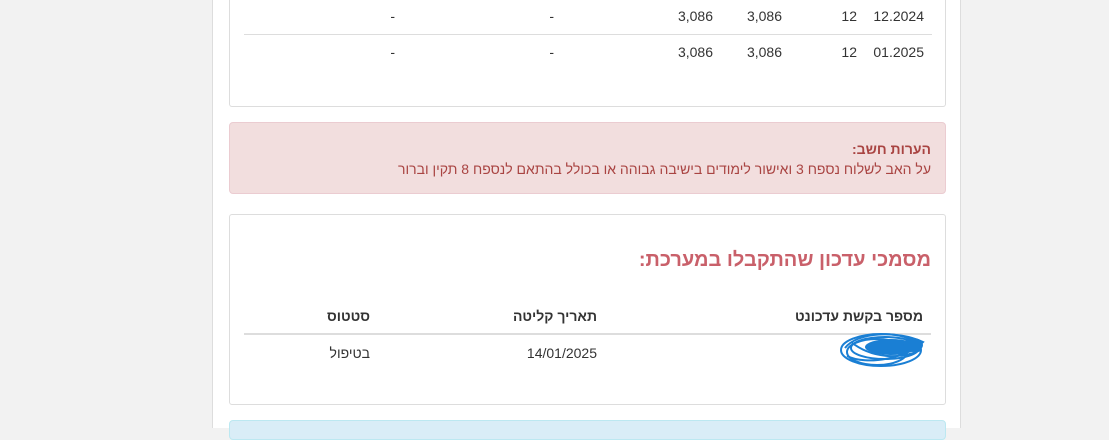 The width and height of the screenshot is (1109, 440). What do you see at coordinates (348, 316) in the screenshot?
I see `column-header-status: סטטוס` at bounding box center [348, 316].